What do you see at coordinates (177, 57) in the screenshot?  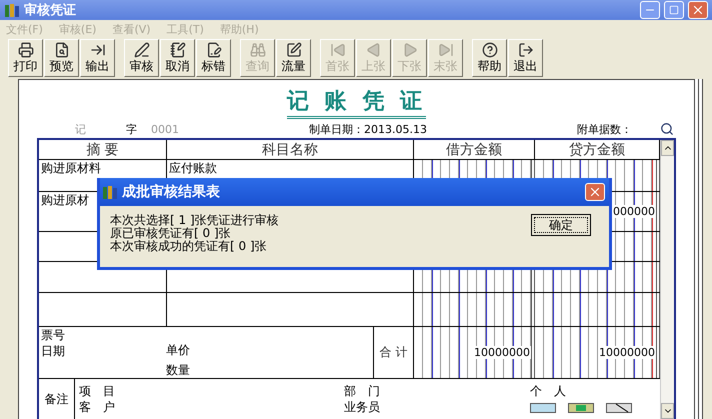 I see `toolbar-button: 取消` at bounding box center [177, 57].